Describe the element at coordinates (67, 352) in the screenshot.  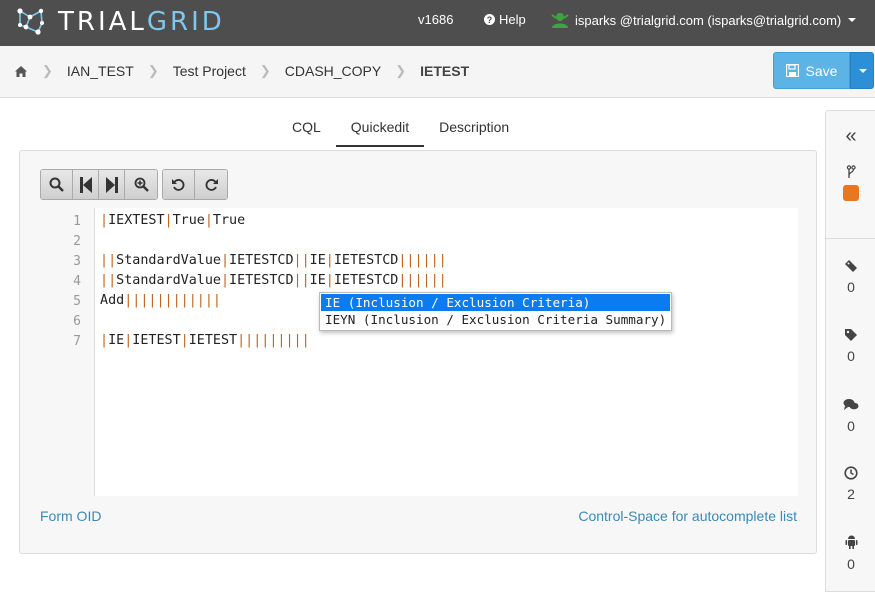
I see `line-number-gutter: 1 2 3 4 5 6 7` at that location.